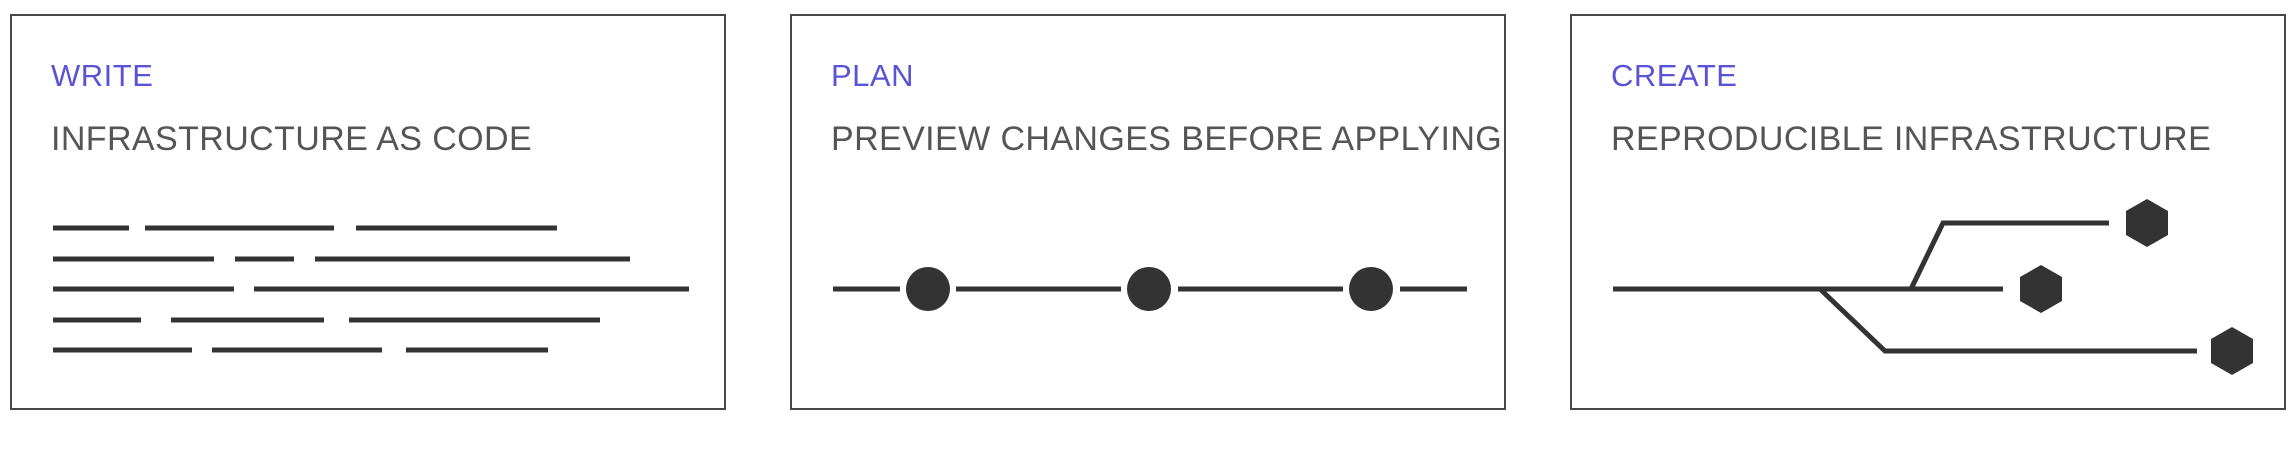 The height and width of the screenshot is (456, 2296). Describe the element at coordinates (2008, 255) in the screenshot. I see `upper-branch-line` at that location.